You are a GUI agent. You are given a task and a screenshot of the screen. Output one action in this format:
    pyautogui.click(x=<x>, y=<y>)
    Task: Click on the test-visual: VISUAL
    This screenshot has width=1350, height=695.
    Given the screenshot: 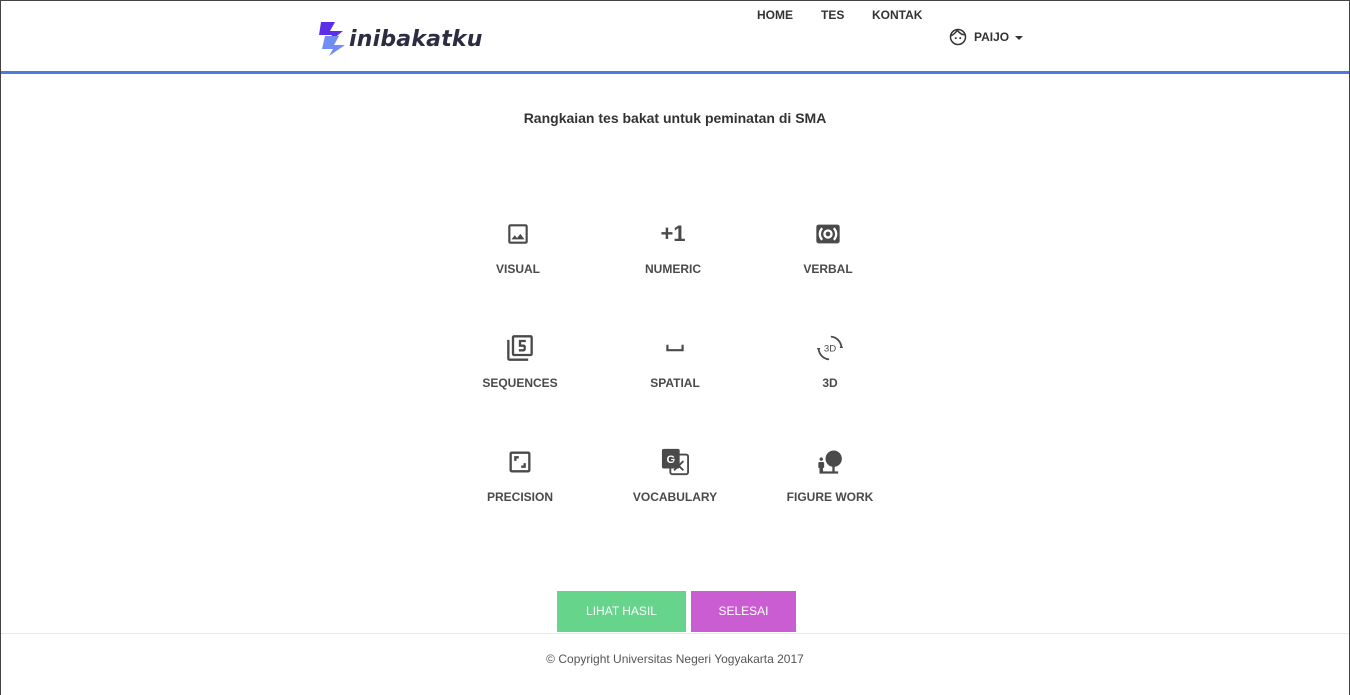 What is the action you would take?
    pyautogui.click(x=518, y=260)
    